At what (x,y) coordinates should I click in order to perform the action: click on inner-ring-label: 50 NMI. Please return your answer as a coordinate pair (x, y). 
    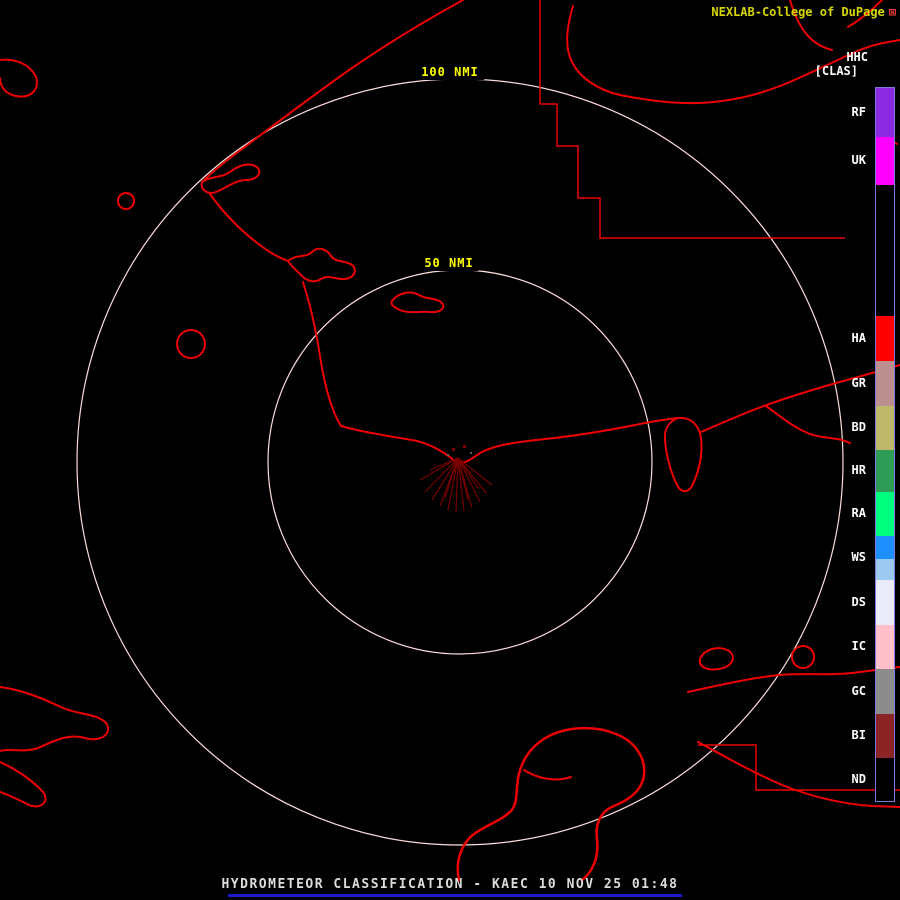
    Looking at the image, I should click on (449, 263).